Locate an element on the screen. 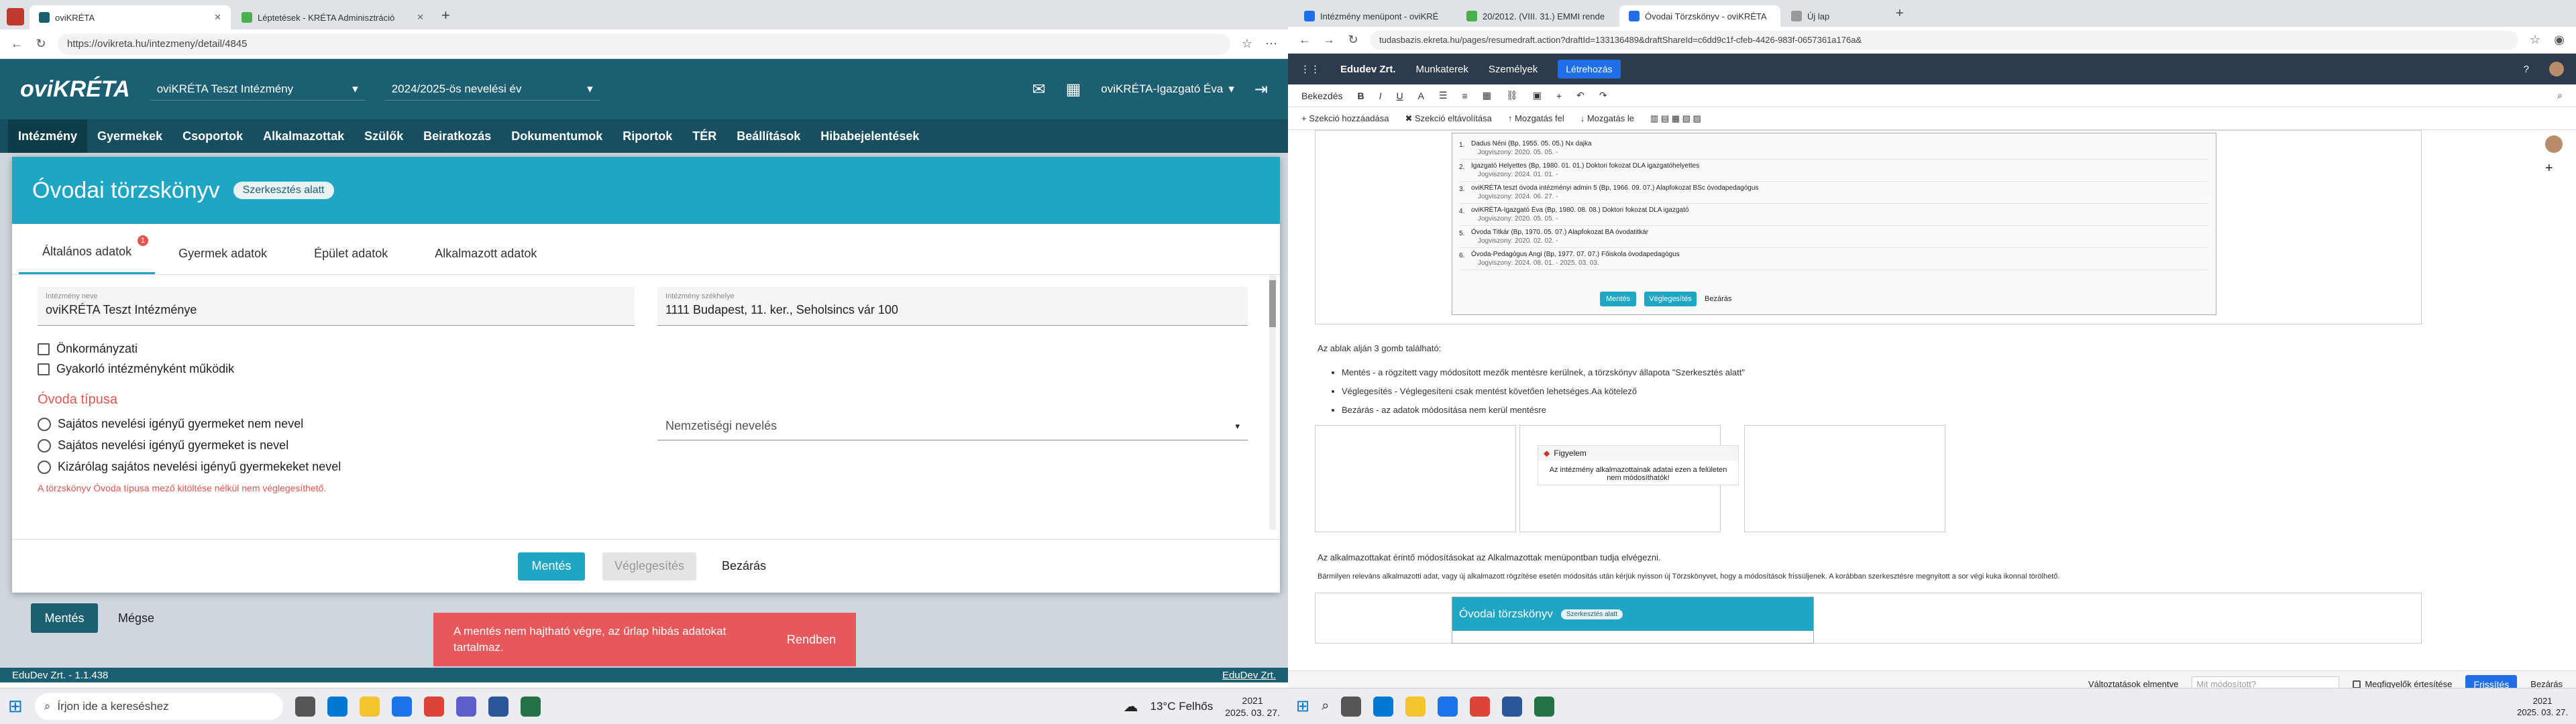 This screenshot has width=2576, height=724. browser-tab-emmi: 20/2012. (VIII. 31.) EMMI rende is located at coordinates (1537, 16).